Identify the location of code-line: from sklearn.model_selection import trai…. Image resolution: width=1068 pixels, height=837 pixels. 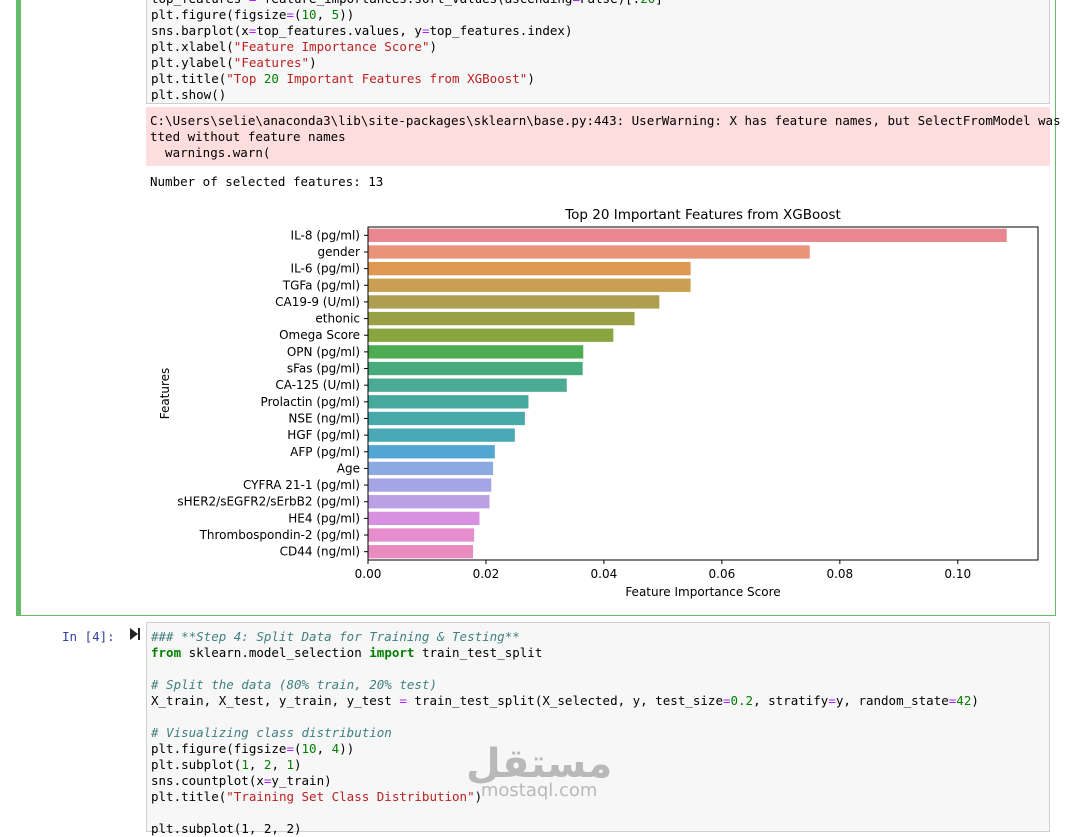
(347, 652).